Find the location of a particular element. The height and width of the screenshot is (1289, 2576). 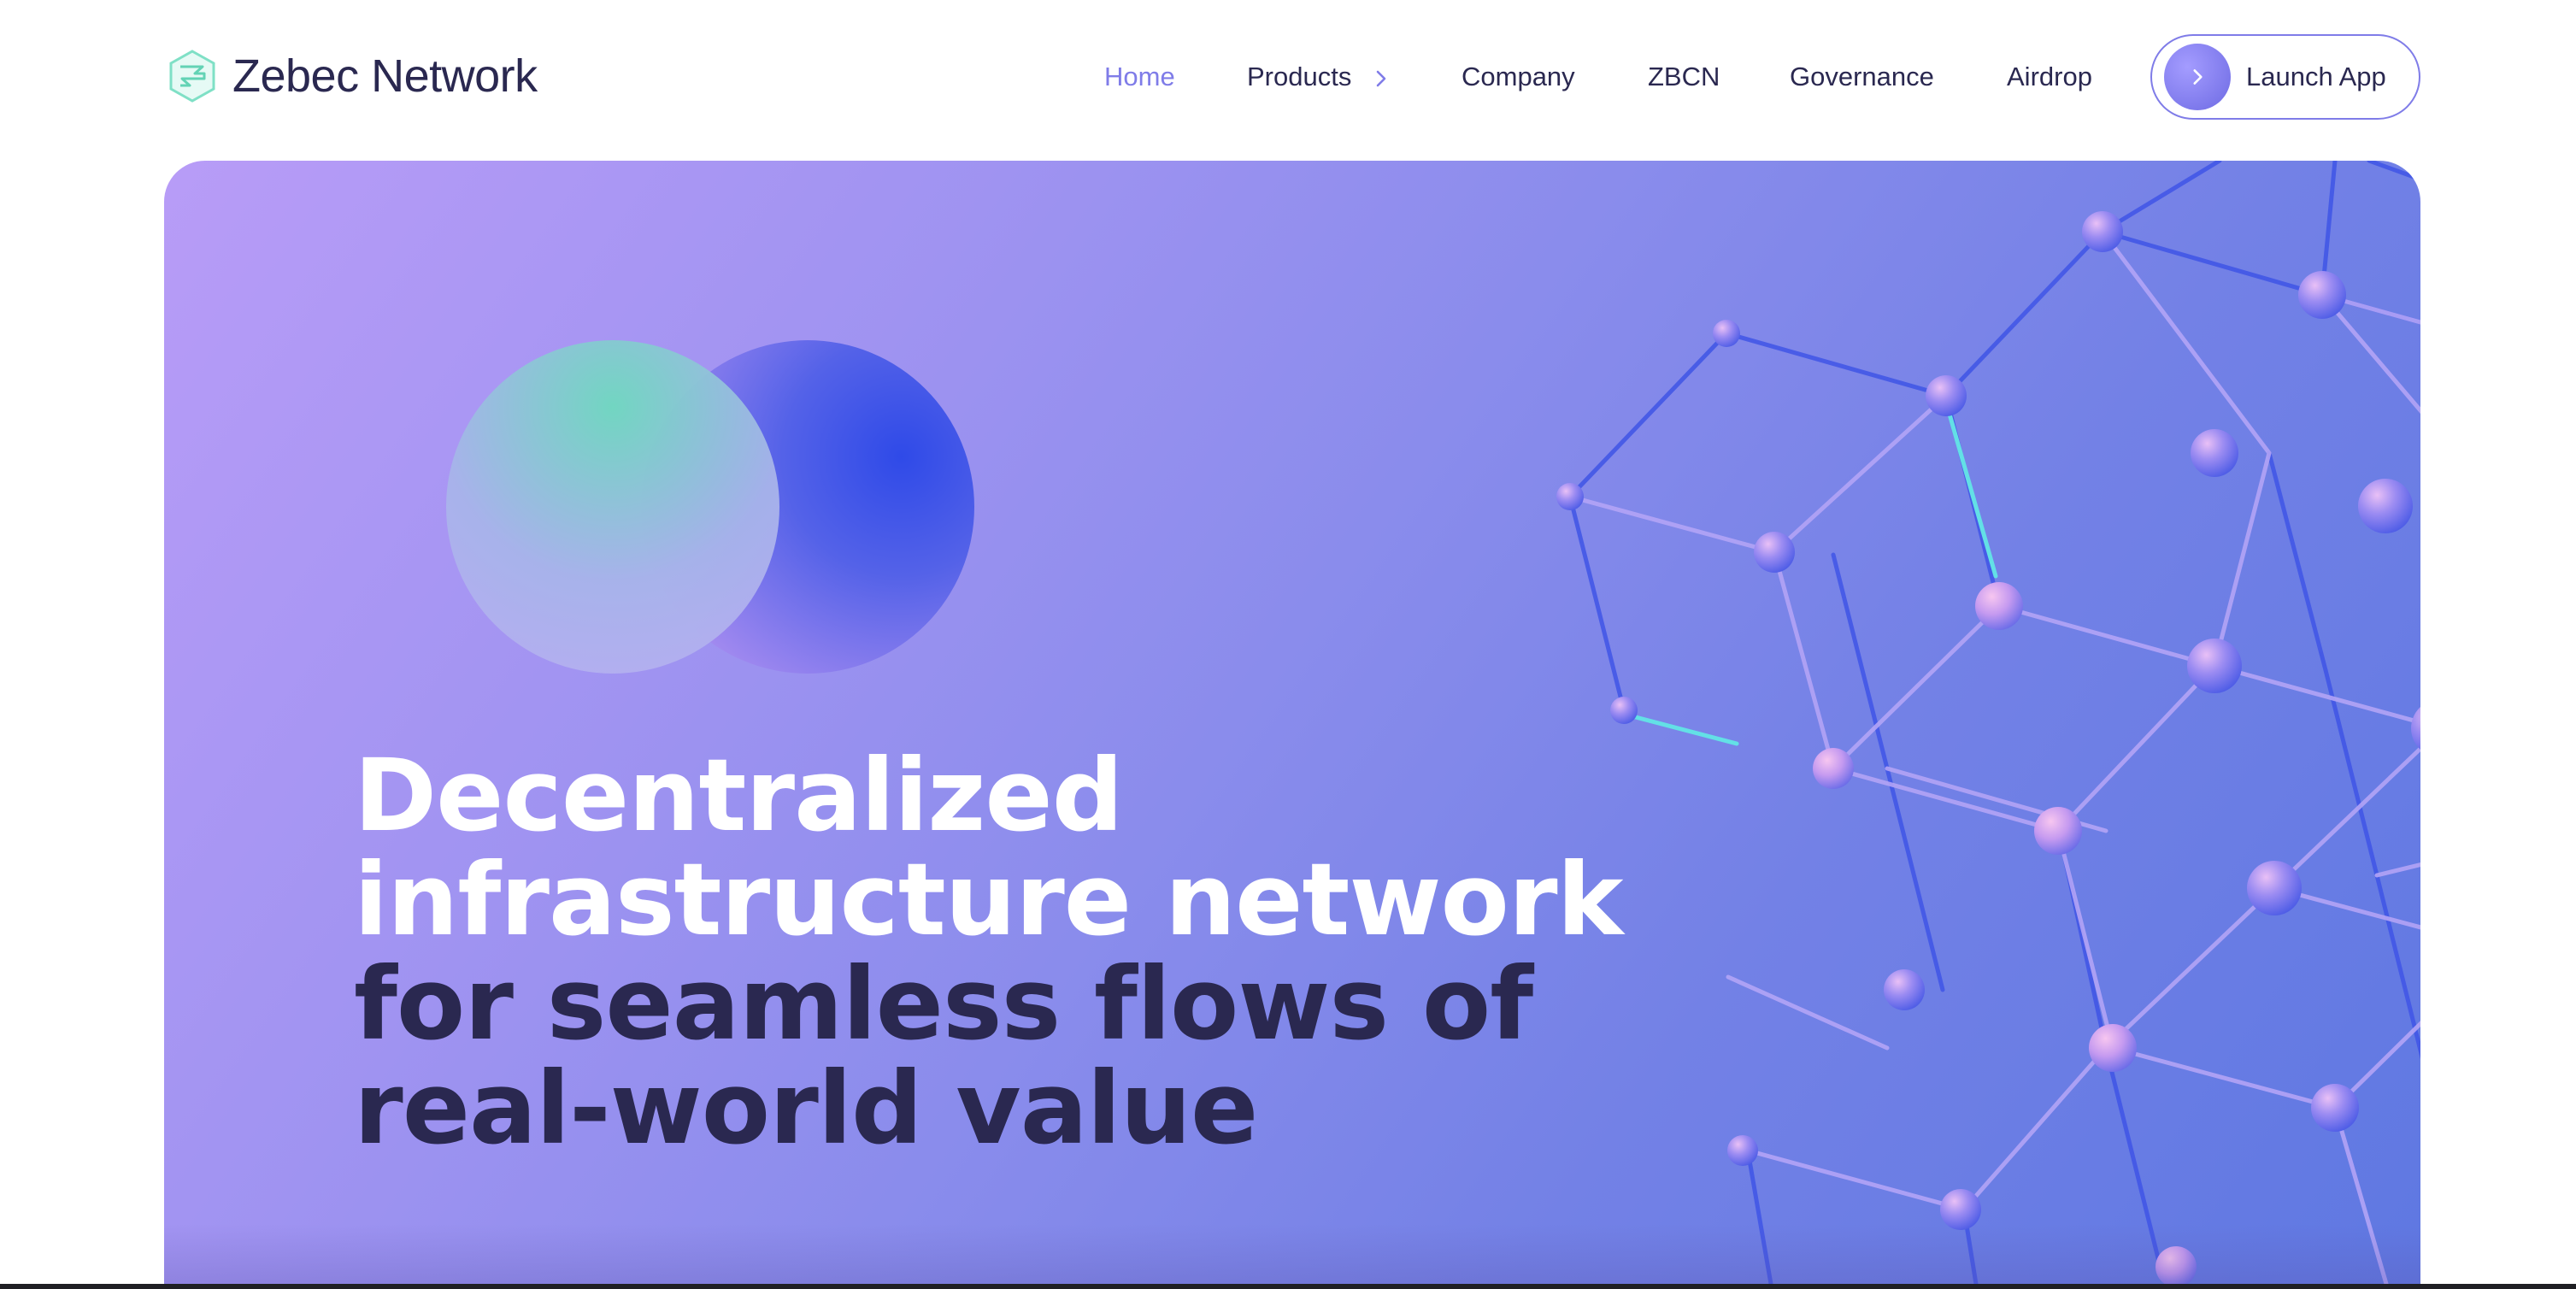

window-bottom-edge is located at coordinates (1288, 1286).